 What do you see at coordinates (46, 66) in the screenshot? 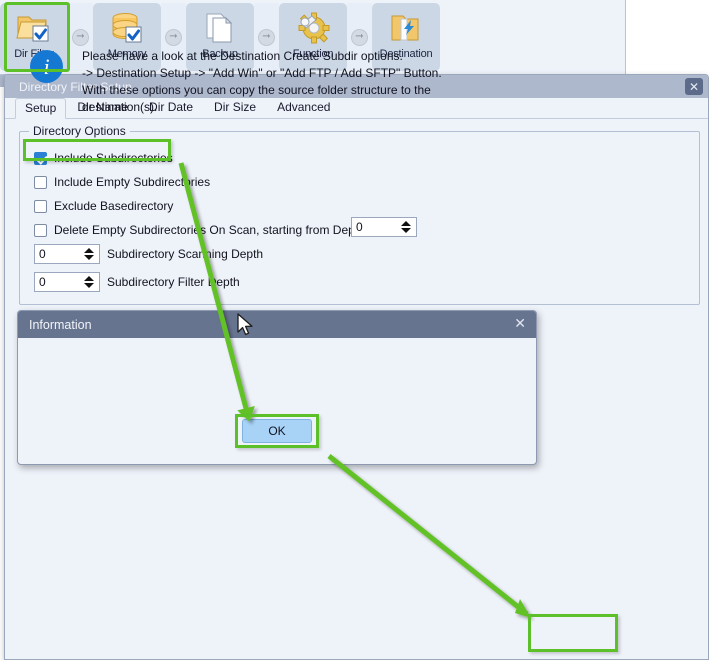
I see `info-circle-icon: i` at bounding box center [46, 66].